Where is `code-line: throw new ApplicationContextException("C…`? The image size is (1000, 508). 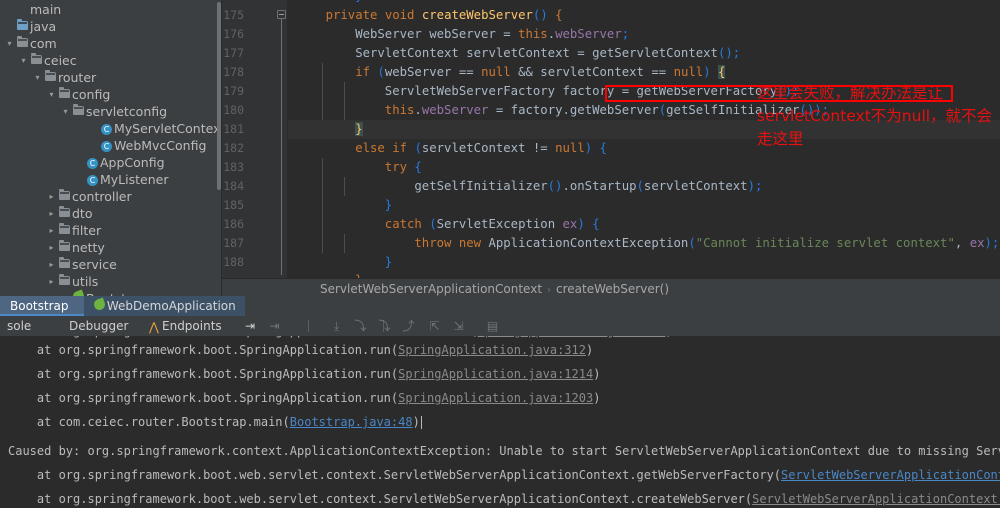 code-line: throw new ApplicationContextException("C… is located at coordinates (706, 243).